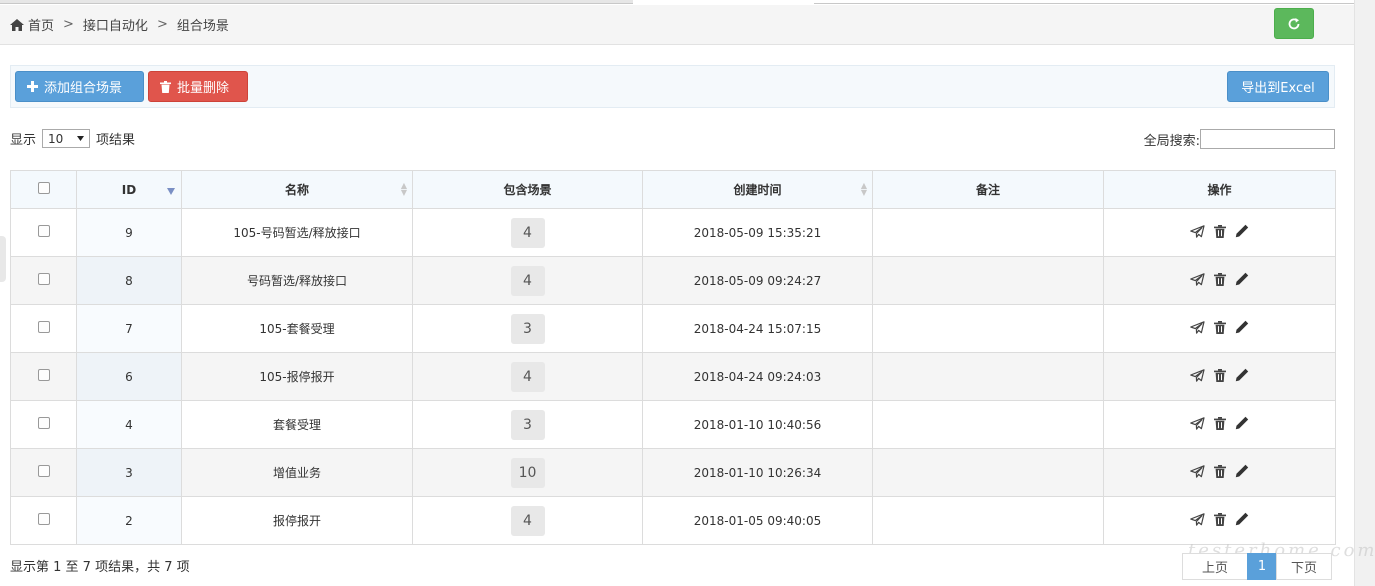 This screenshot has height=586, width=1375. What do you see at coordinates (171, 191) in the screenshot?
I see `sort-desc-icon` at bounding box center [171, 191].